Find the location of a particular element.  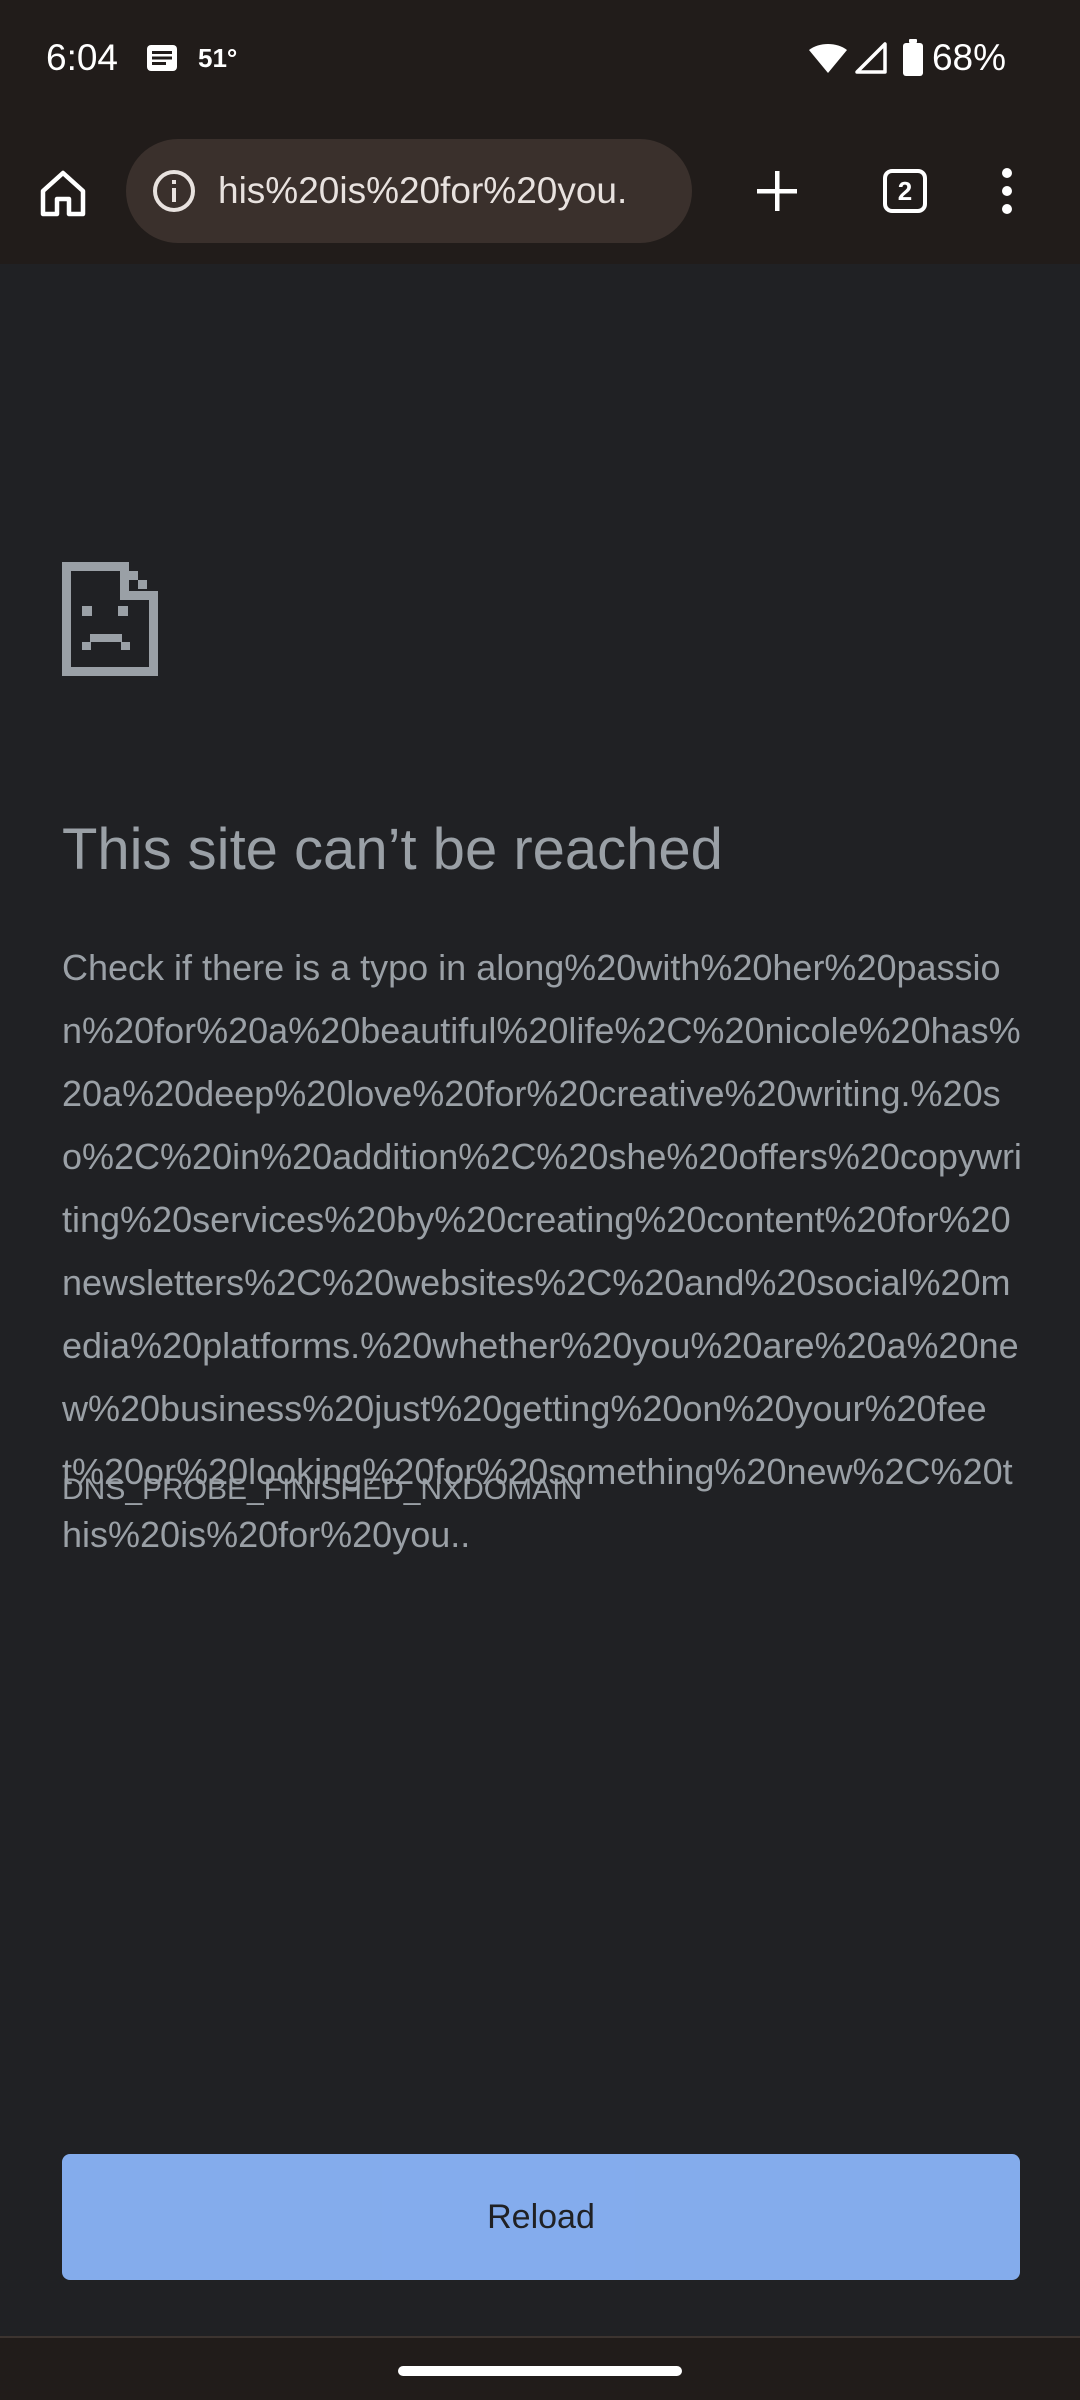

plus-icon is located at coordinates (777, 191).